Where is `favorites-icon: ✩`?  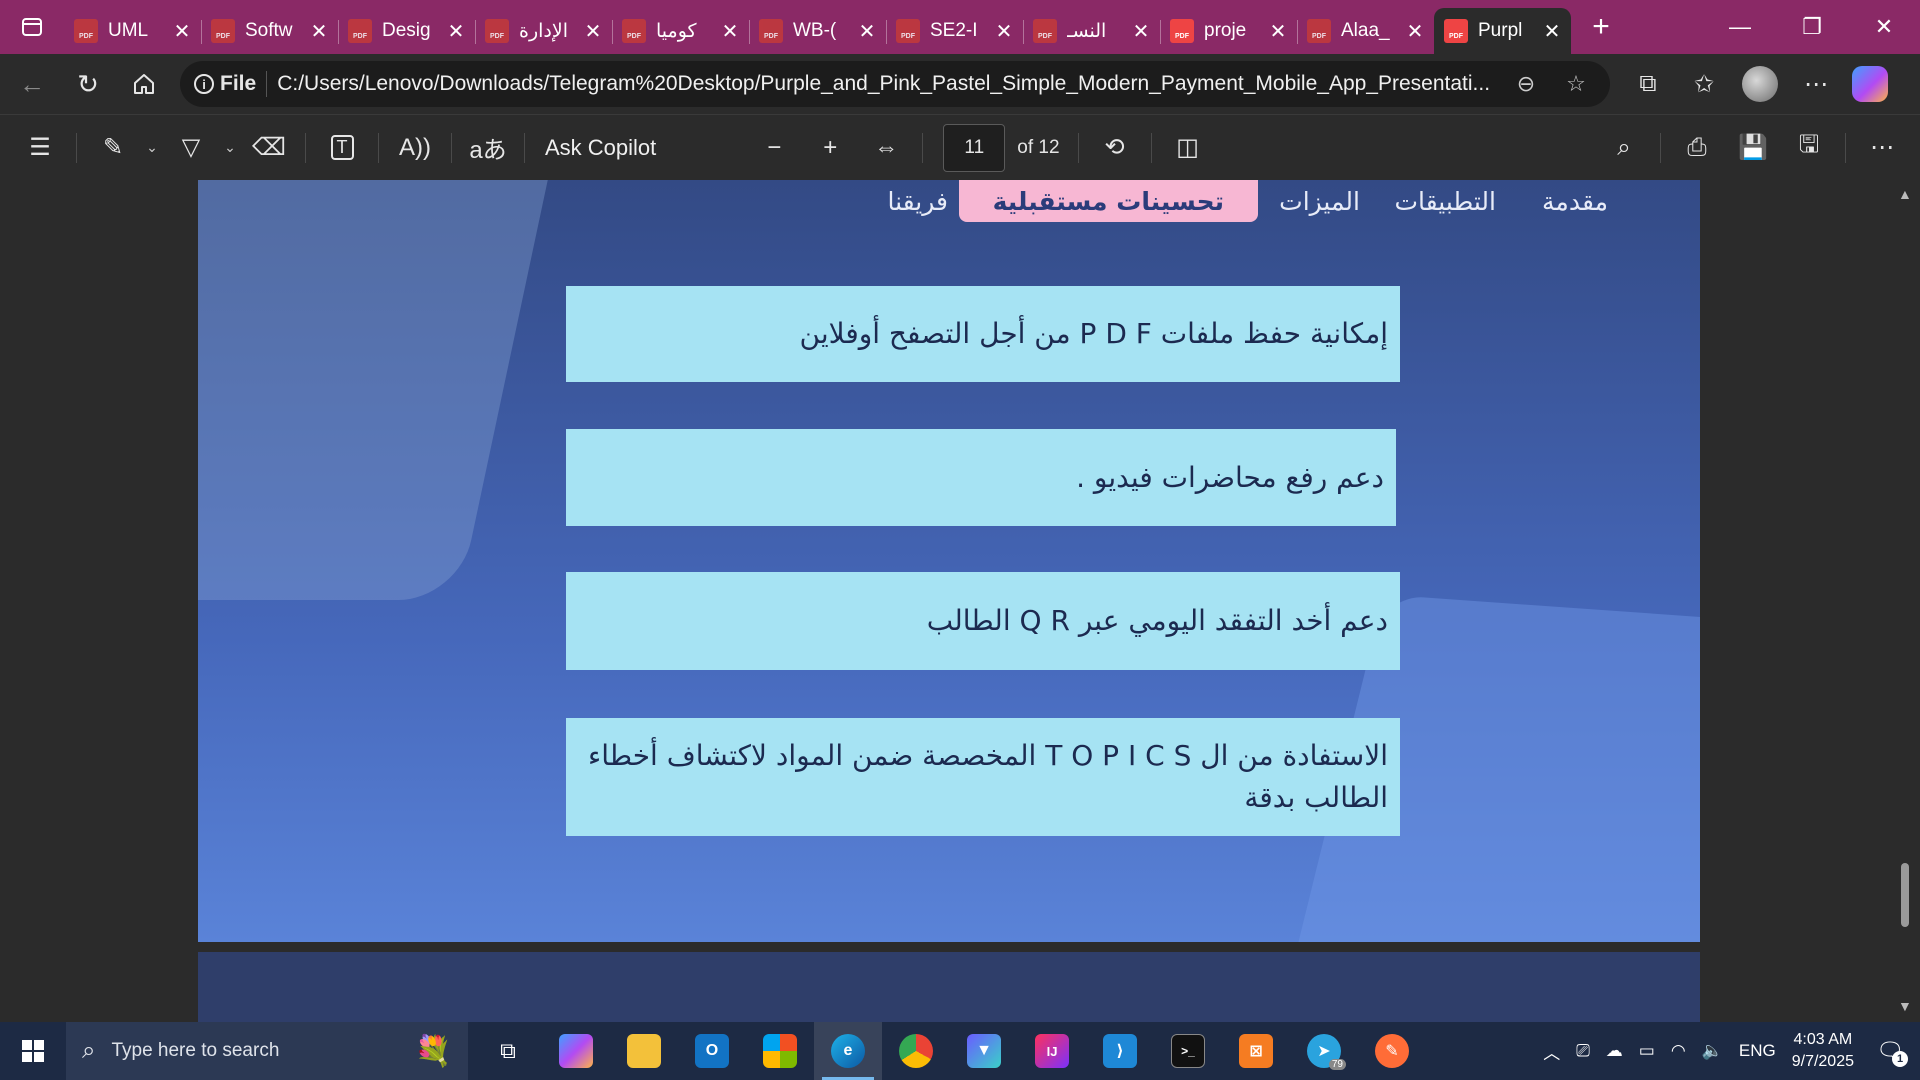
favorites-icon: ✩ is located at coordinates (1704, 84).